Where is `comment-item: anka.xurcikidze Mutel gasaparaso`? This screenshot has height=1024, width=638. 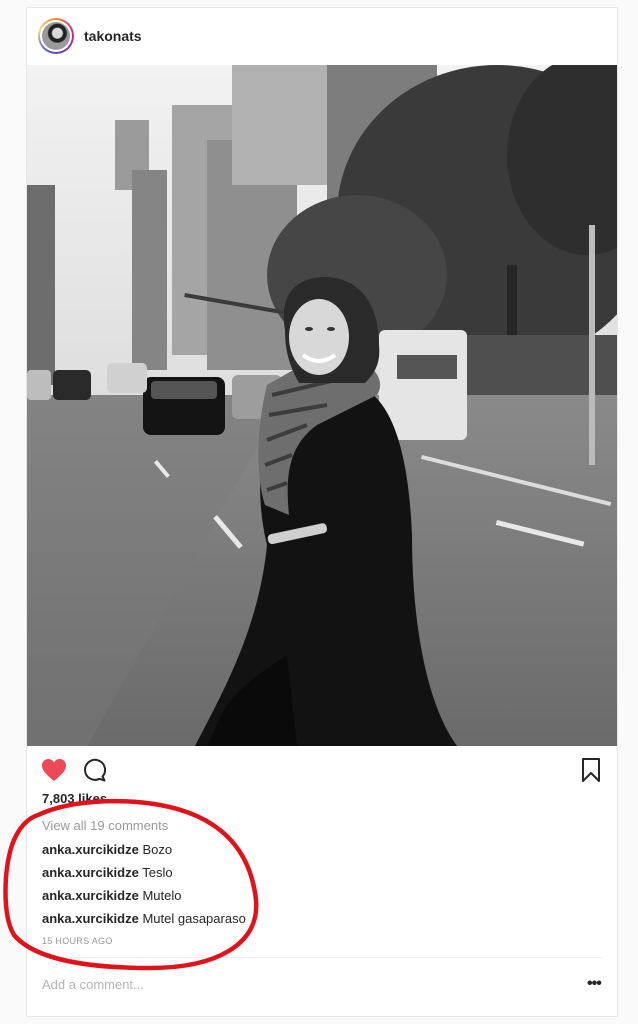 comment-item: anka.xurcikidze Mutel gasaparaso is located at coordinates (144, 918).